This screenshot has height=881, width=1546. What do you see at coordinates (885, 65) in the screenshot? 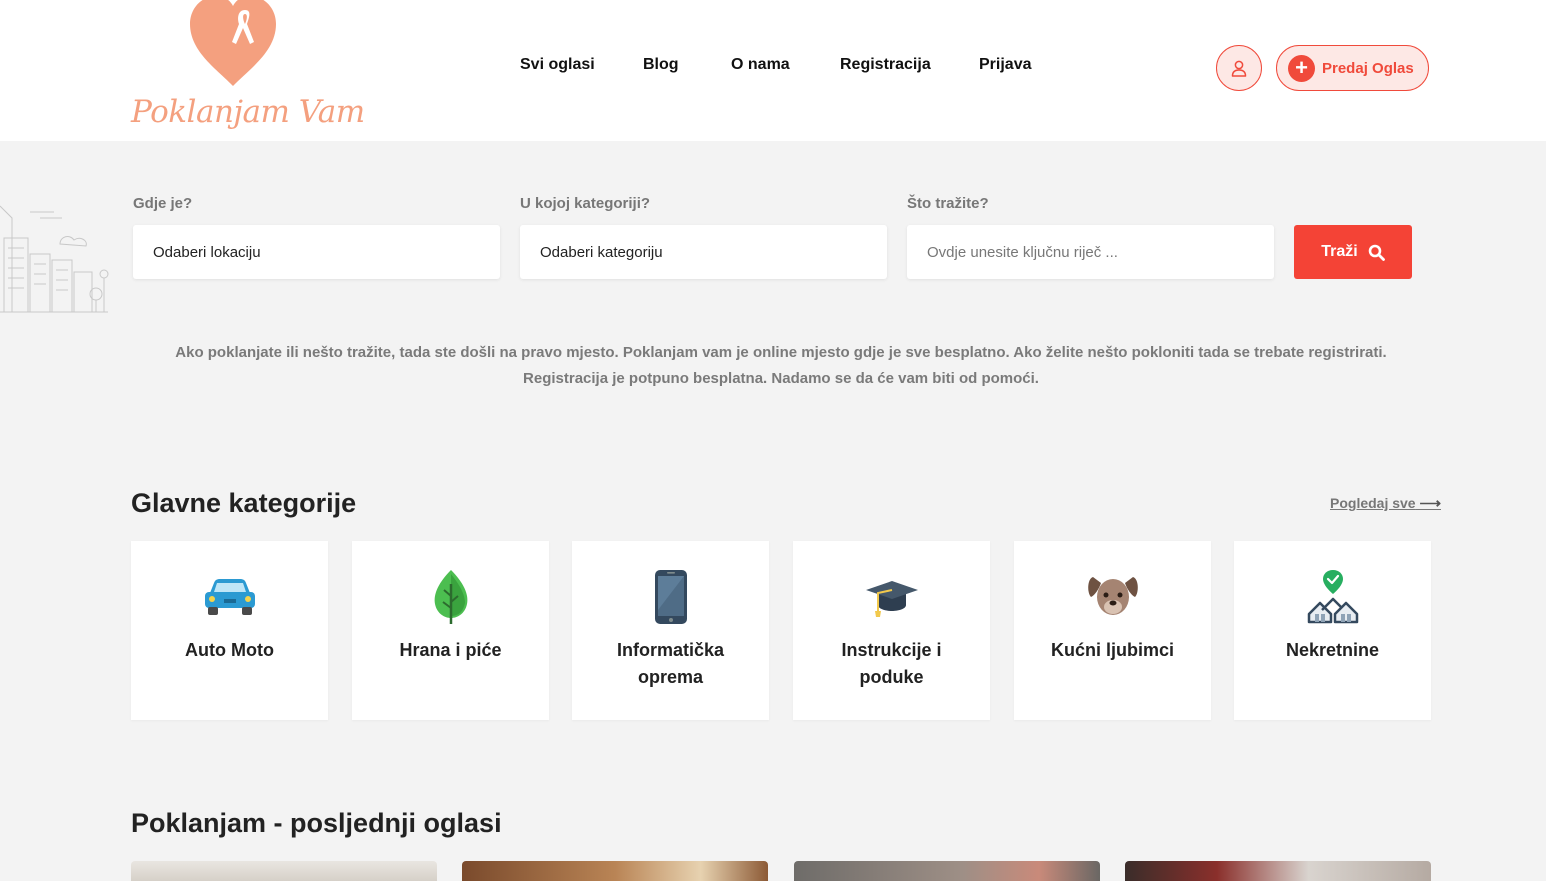
I see `nav-link-register: Registracija` at bounding box center [885, 65].